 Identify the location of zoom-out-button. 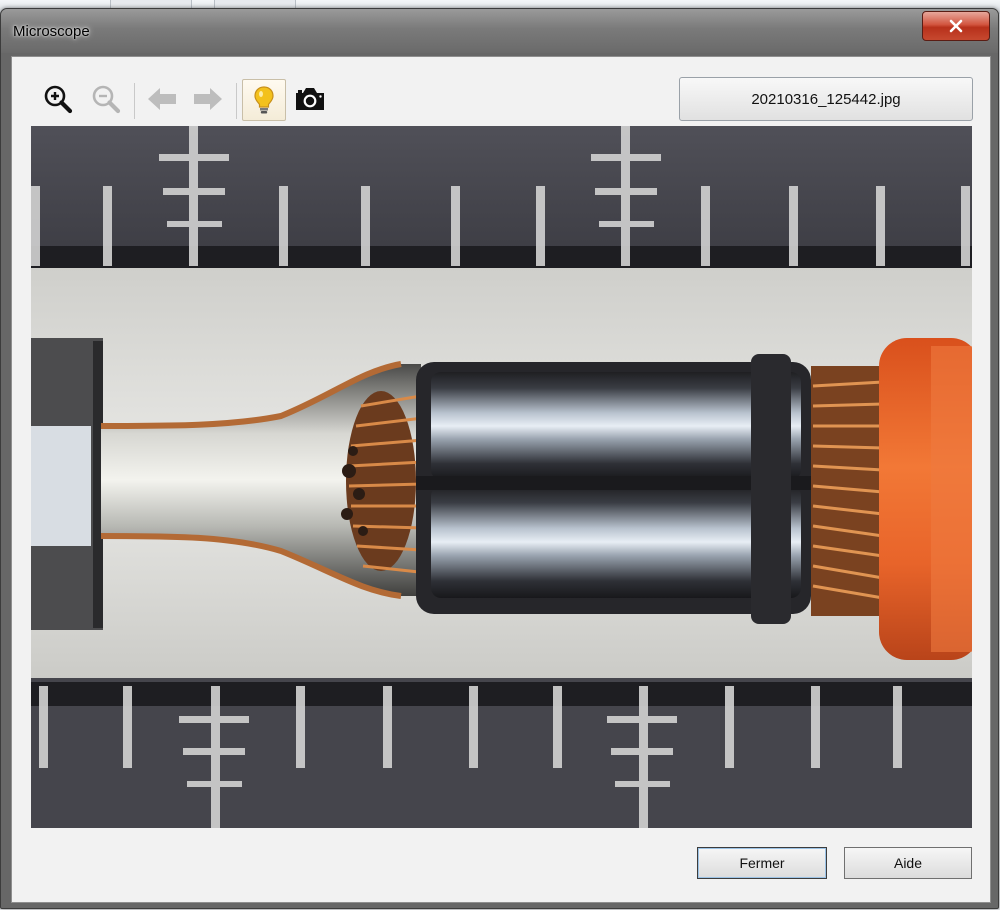
(106, 99).